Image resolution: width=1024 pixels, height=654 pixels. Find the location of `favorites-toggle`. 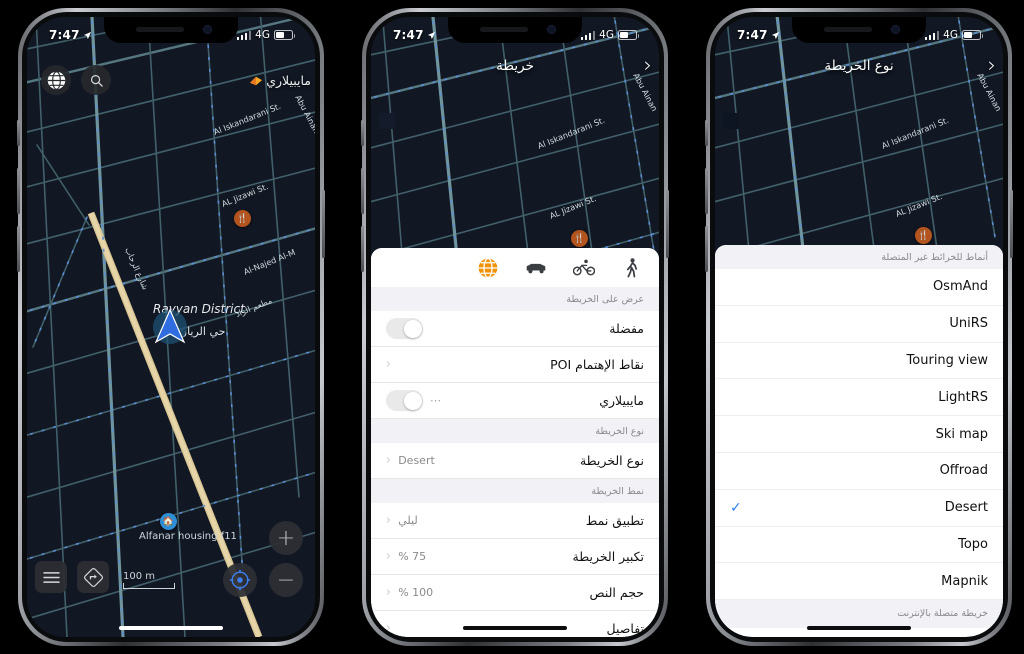

favorites-toggle is located at coordinates (404, 328).